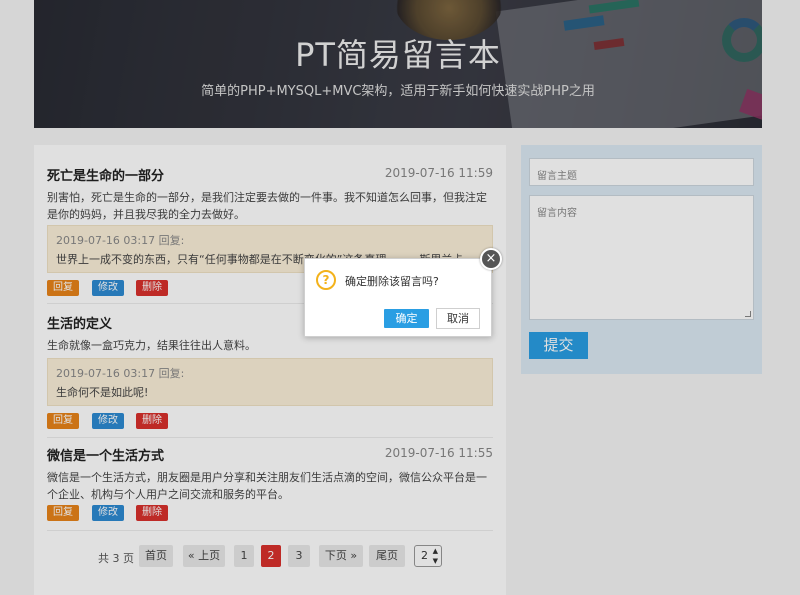 This screenshot has height=595, width=800. Describe the element at coordinates (398, 297) in the screenshot. I see `confirm-dialog: ? 确定删除该留言吗? 确定 取消` at that location.